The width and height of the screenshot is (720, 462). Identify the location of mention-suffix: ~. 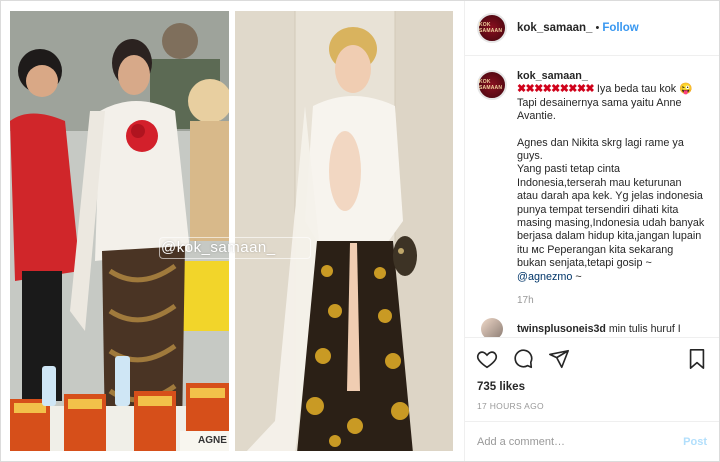
(577, 276).